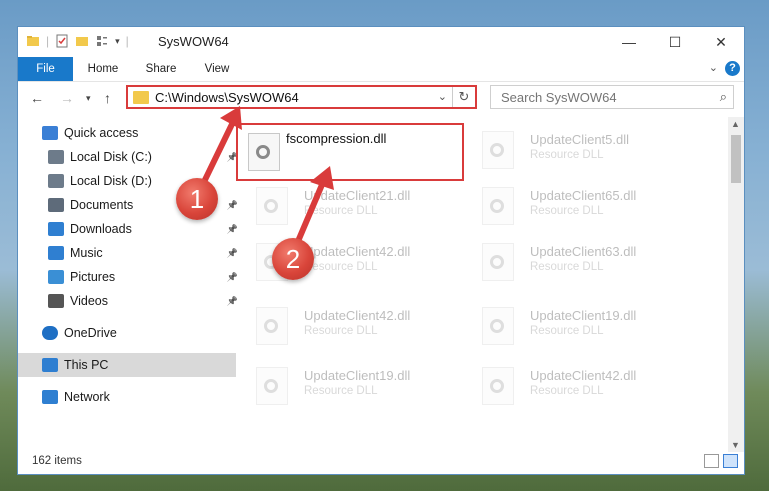 The width and height of the screenshot is (769, 491). I want to click on navigation-bar: ← → ▾ ↑ C:\Windows\SysWOW64 ⌄ ↻ ⌕, so click(381, 98).